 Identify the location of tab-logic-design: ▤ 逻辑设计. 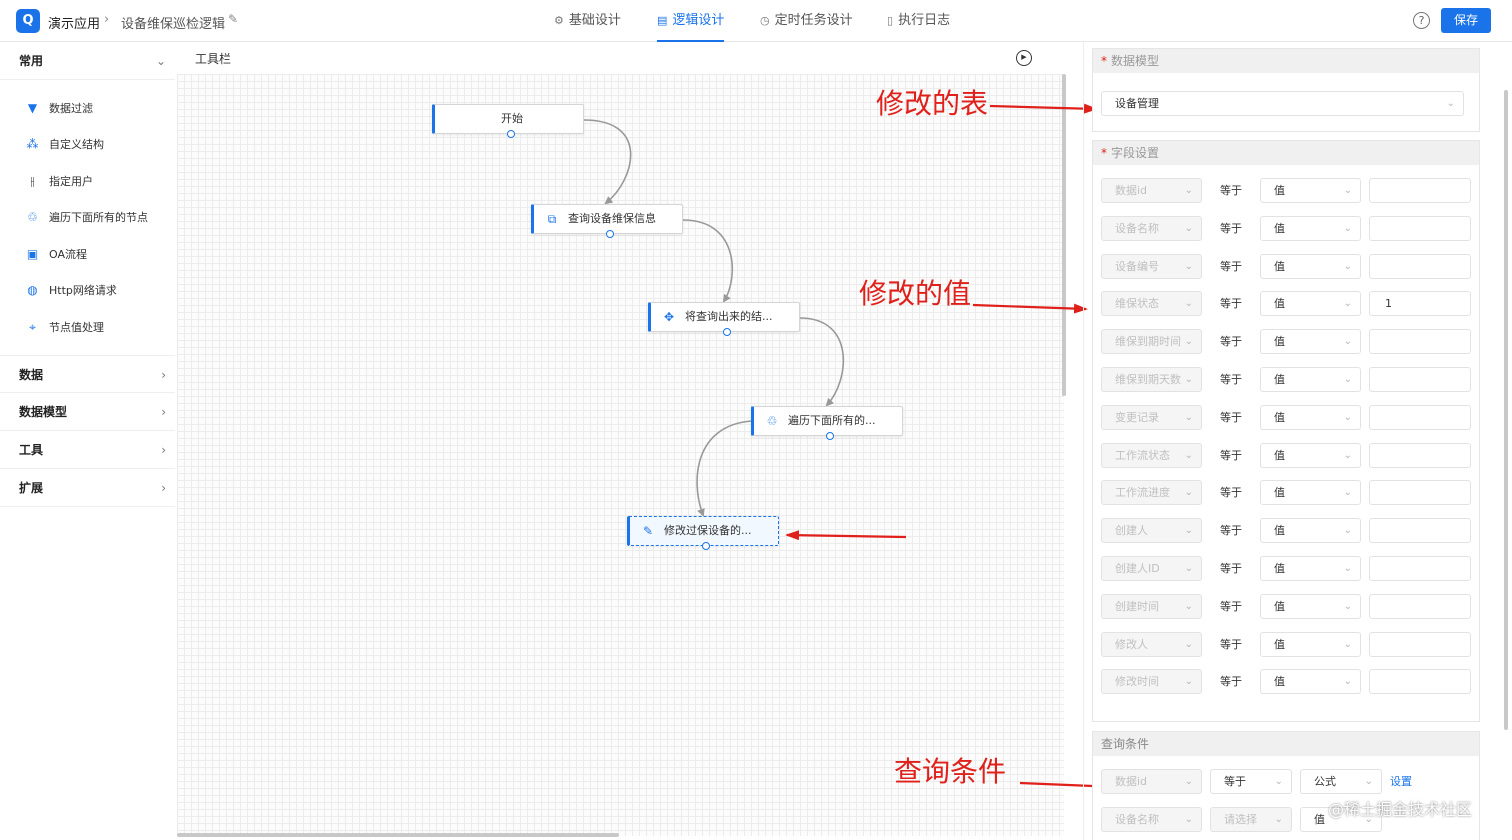
(691, 21).